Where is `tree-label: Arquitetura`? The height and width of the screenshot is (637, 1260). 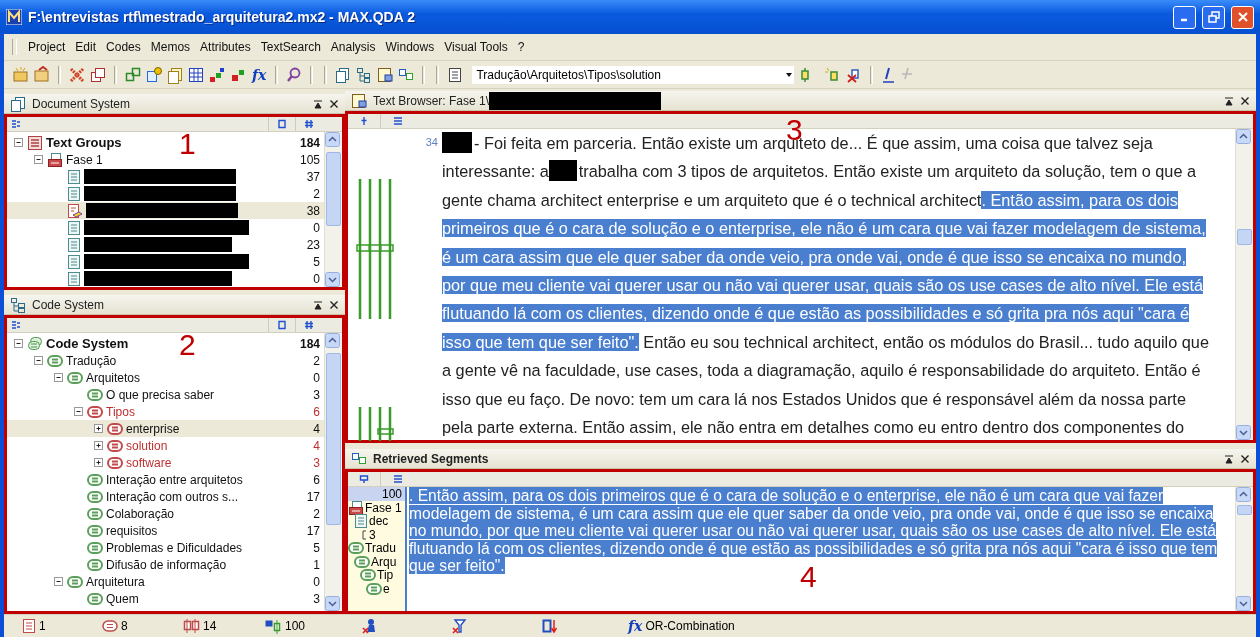 tree-label: Arquitetura is located at coordinates (115, 581).